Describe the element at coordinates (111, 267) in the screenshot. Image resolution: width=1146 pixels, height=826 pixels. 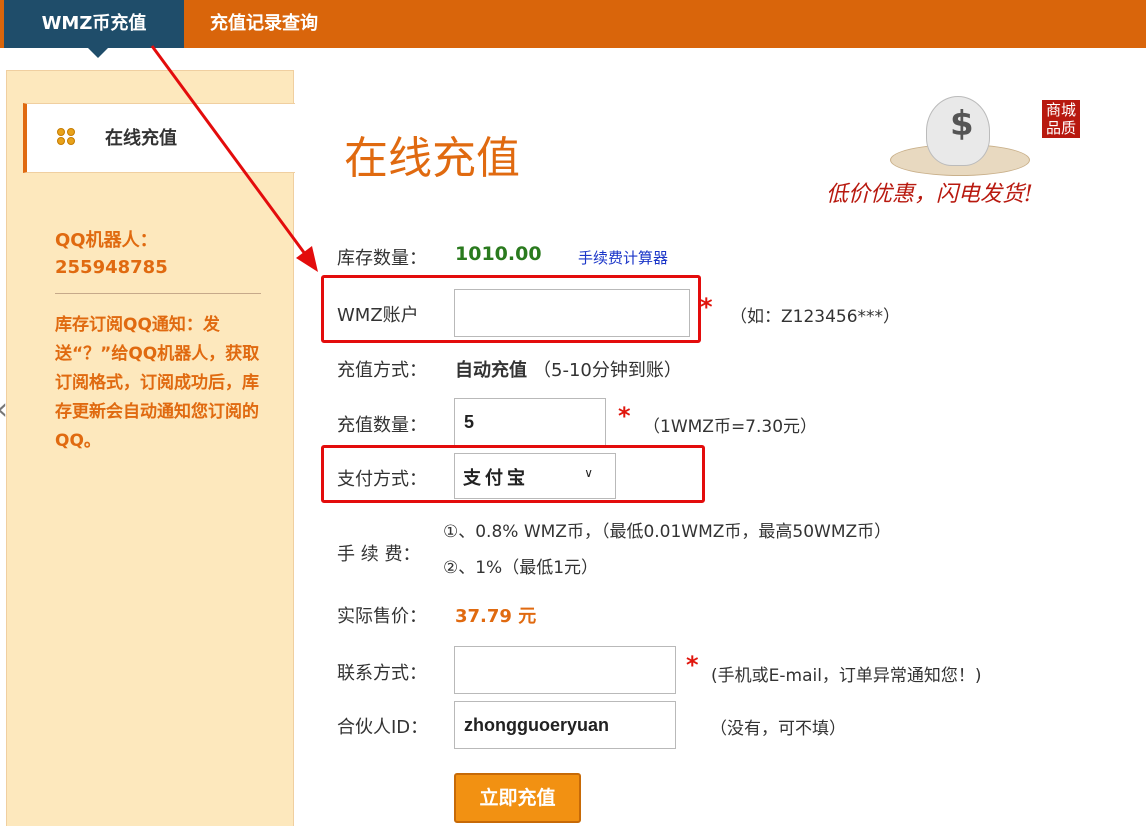
I see `qq-robot-number: 255948785` at that location.